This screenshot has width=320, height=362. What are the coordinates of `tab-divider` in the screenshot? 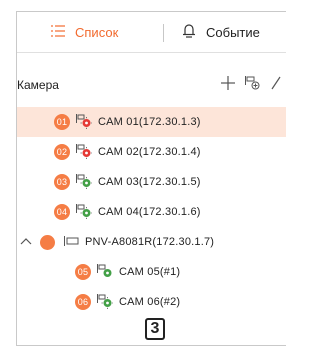 It's located at (163, 33).